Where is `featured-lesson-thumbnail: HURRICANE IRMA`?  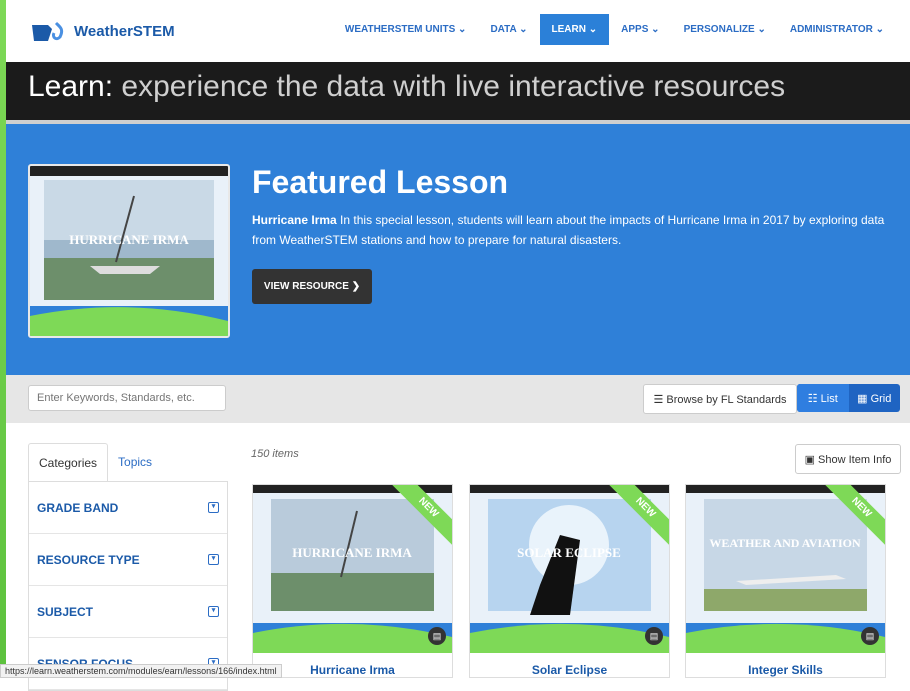
featured-lesson-thumbnail: HURRICANE IRMA is located at coordinates (129, 251).